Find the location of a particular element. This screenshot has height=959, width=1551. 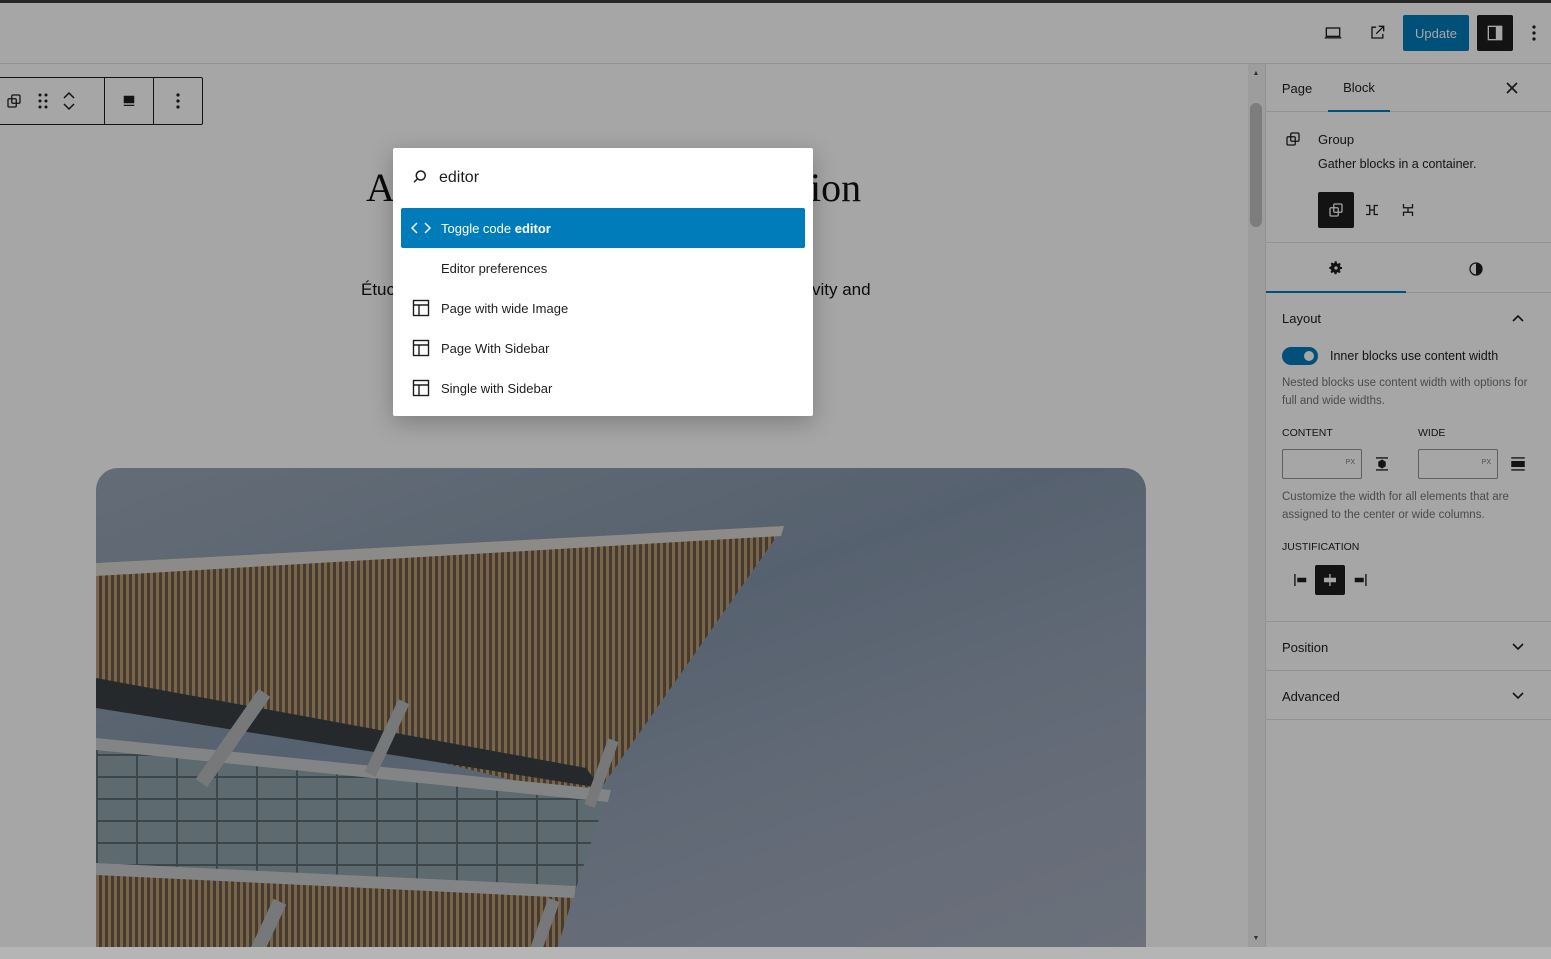

code-icon is located at coordinates (421, 228).